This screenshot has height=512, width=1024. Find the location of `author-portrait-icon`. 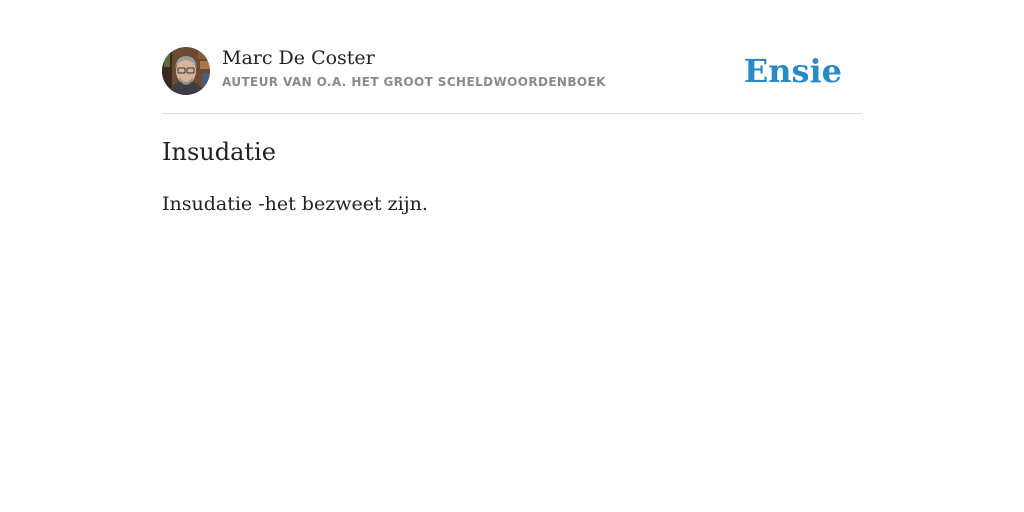

author-portrait-icon is located at coordinates (186, 71).